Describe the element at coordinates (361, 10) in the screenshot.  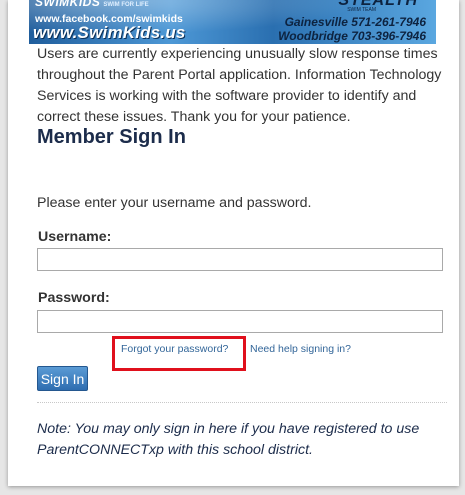
I see `stealth-subtitle: SWIM TEAM` at that location.